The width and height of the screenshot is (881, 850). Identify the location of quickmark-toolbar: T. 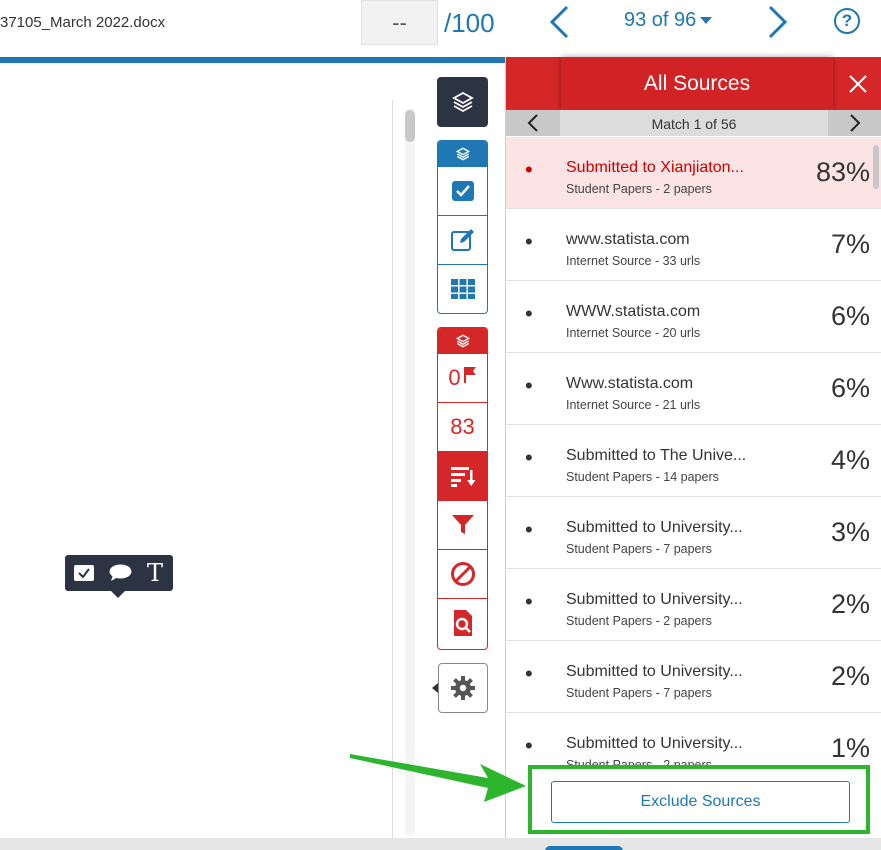
(119, 576).